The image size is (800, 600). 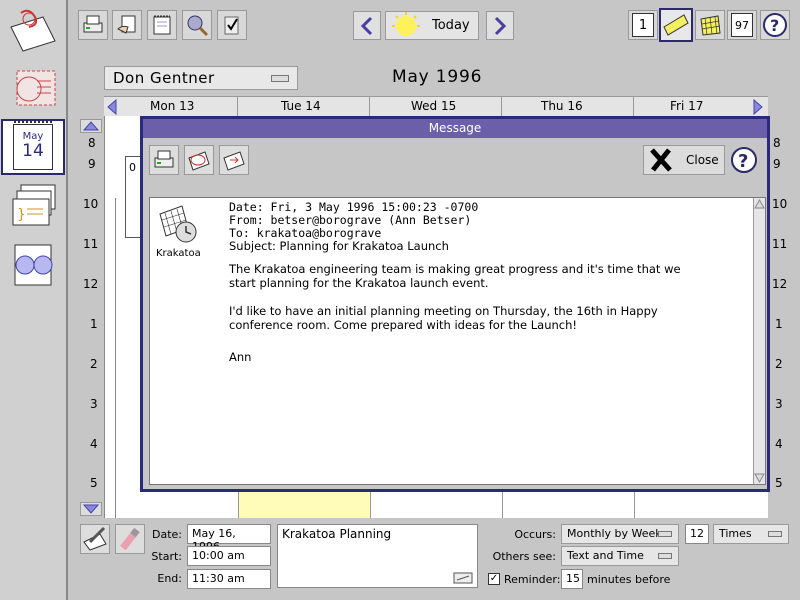 I want to click on todo-button, so click(x=232, y=25).